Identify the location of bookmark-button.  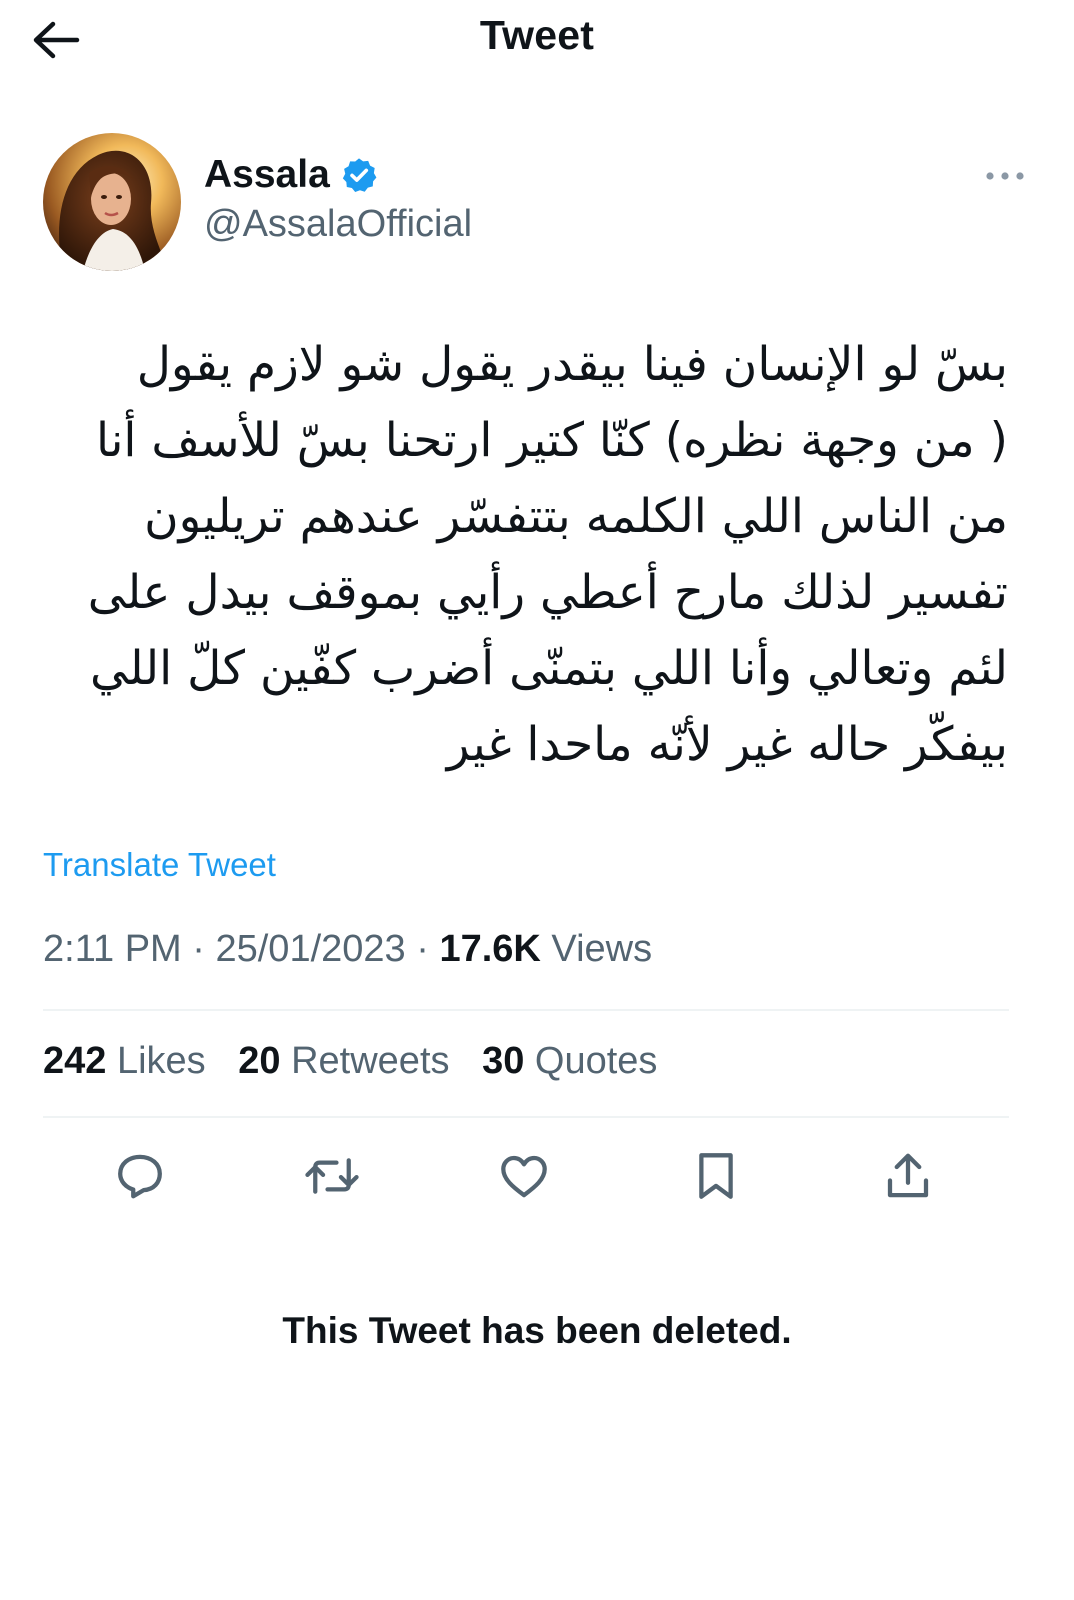
(716, 1176).